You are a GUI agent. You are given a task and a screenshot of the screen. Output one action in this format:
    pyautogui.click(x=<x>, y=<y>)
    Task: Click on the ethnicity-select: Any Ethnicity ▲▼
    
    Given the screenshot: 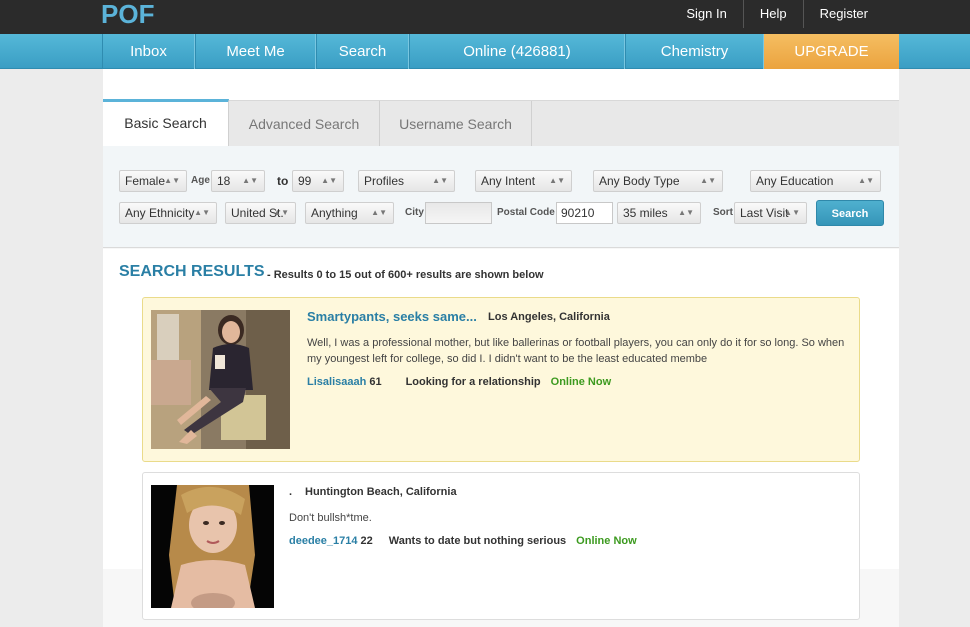 What is the action you would take?
    pyautogui.click(x=168, y=213)
    